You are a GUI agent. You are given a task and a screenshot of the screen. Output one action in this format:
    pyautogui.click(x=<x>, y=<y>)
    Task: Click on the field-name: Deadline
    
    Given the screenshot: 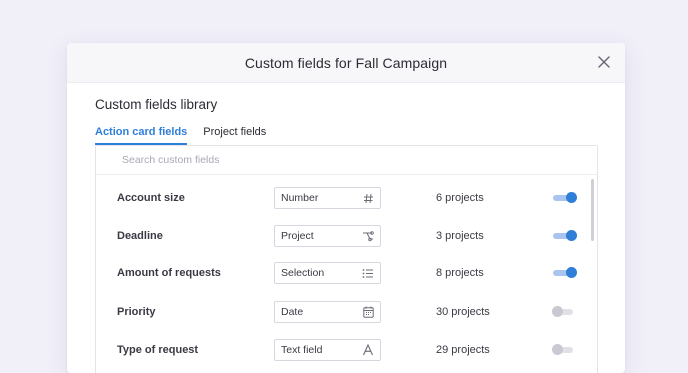 What is the action you would take?
    pyautogui.click(x=140, y=236)
    